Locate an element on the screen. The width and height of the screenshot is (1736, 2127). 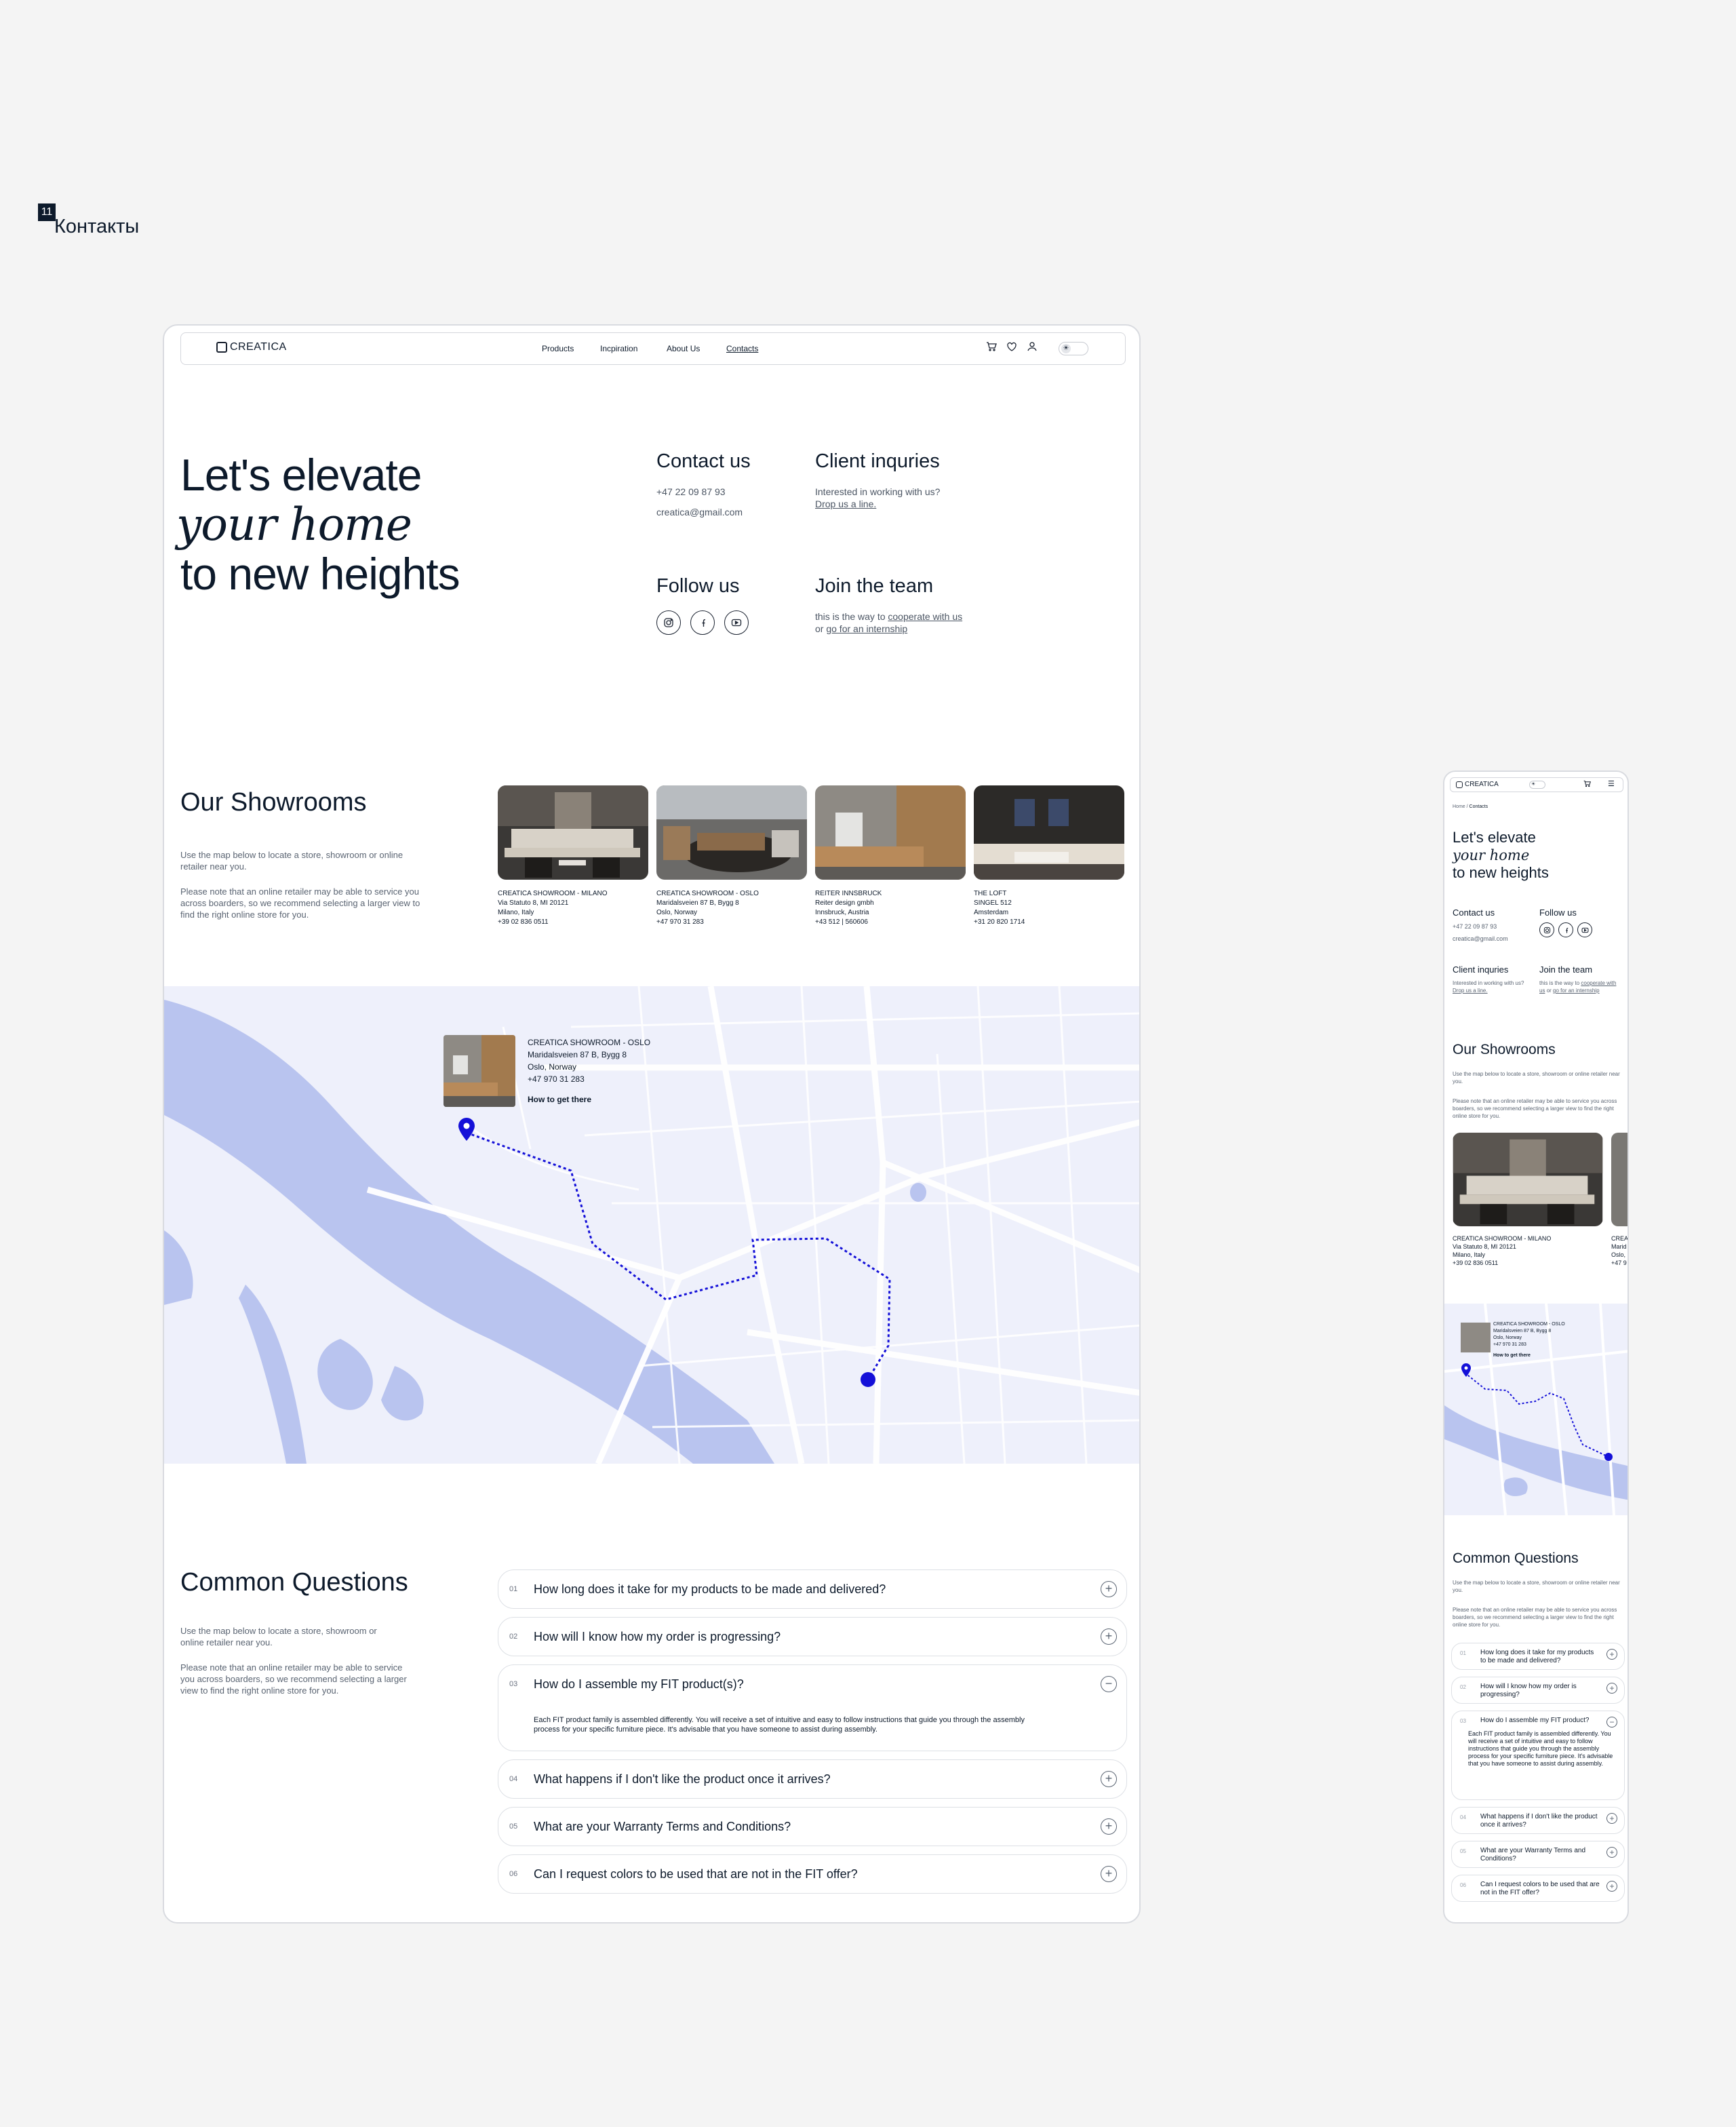
mobile-contact-title: Contact us is located at coordinates (1474, 913).